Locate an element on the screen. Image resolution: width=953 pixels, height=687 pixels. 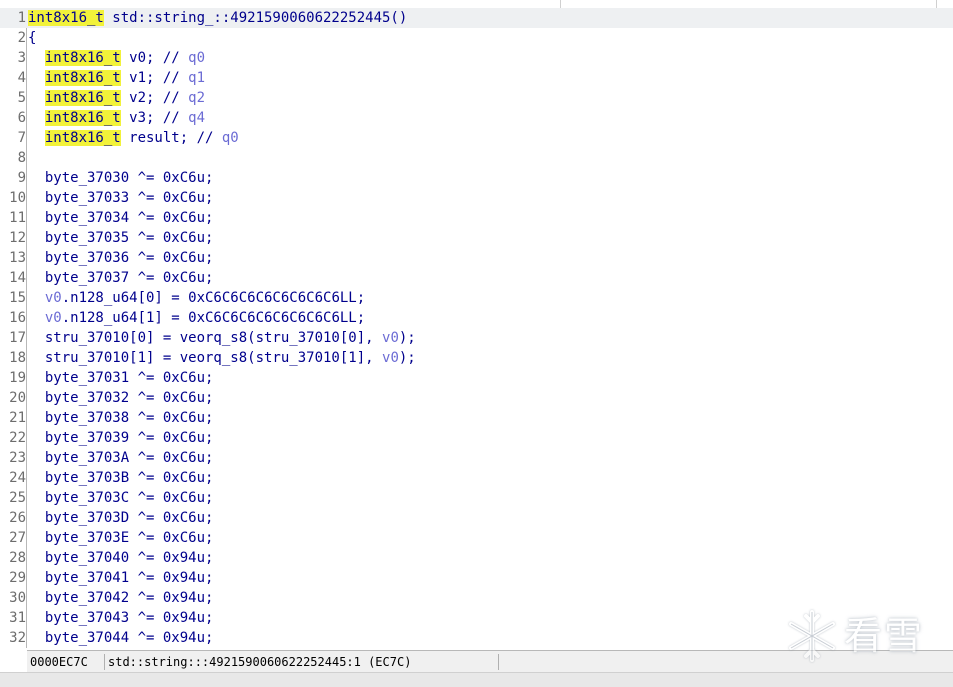
variable-token: q2 is located at coordinates (196, 98).